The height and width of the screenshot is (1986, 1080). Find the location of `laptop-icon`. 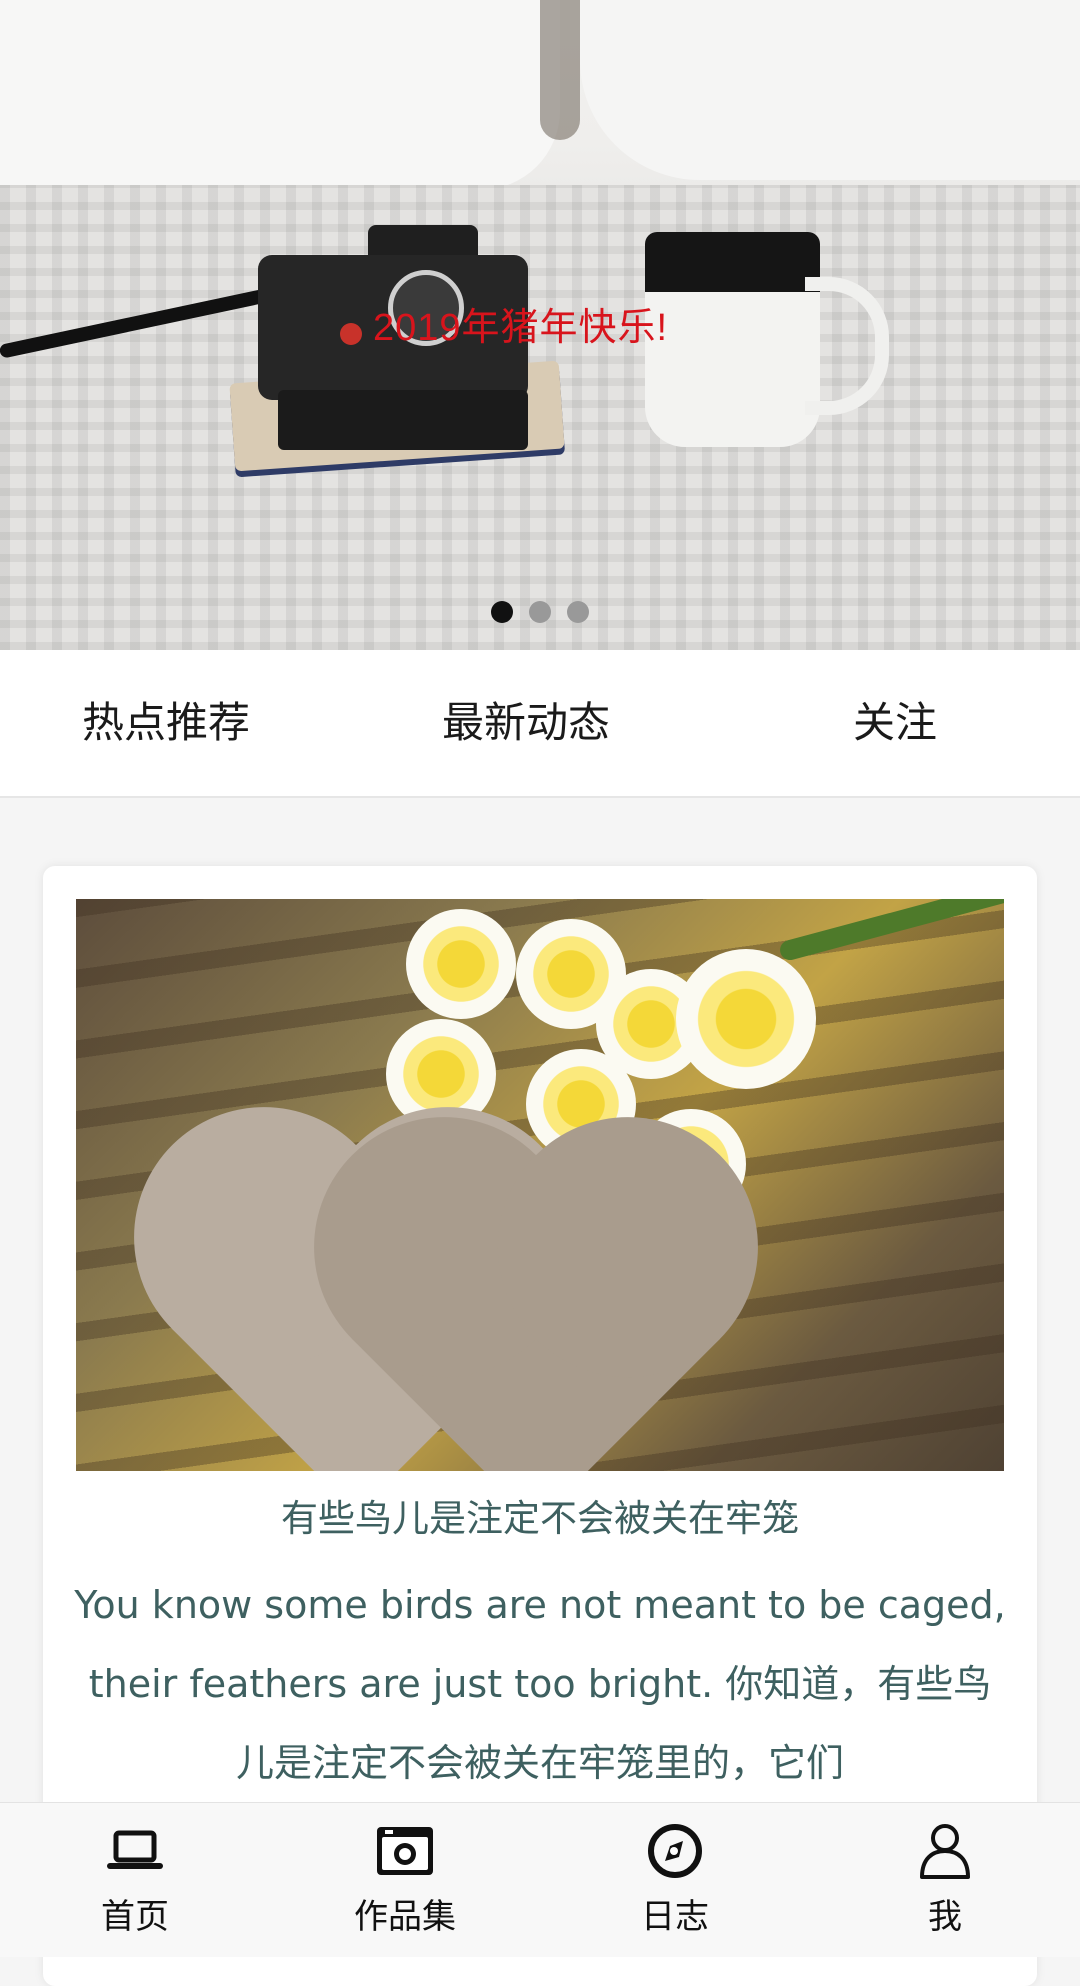

laptop-icon is located at coordinates (135, 1849).